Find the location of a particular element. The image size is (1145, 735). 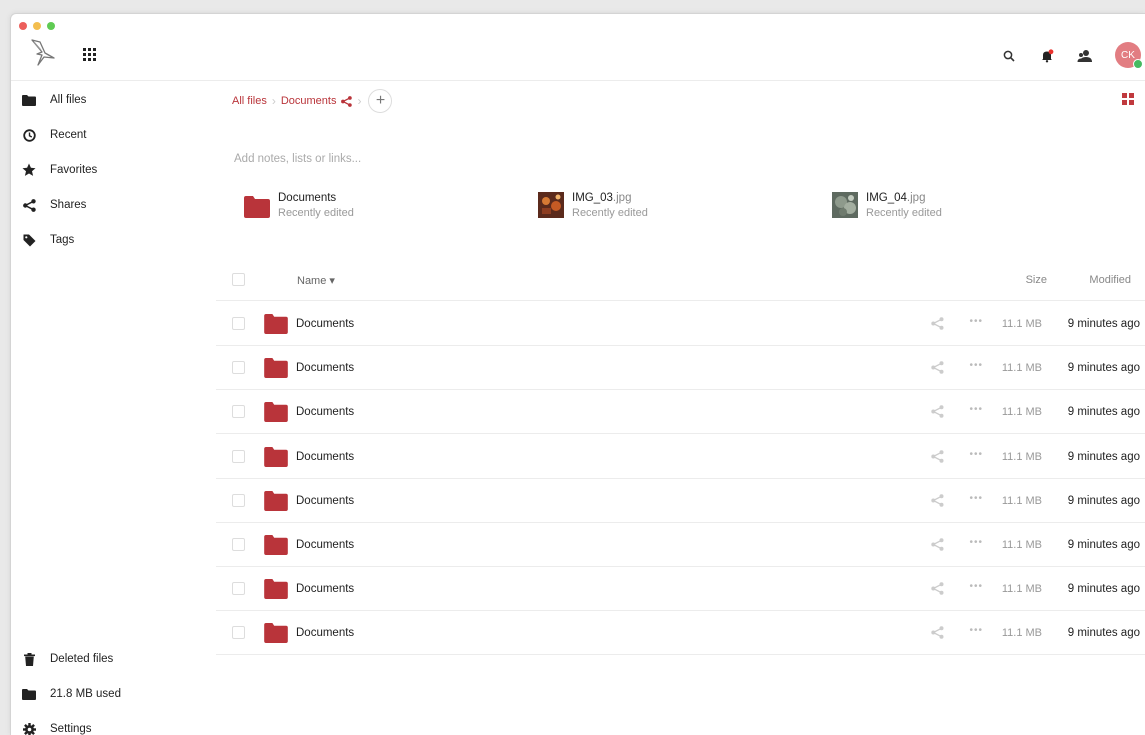

sort-indicator-icon: ▾ is located at coordinates (332, 281).